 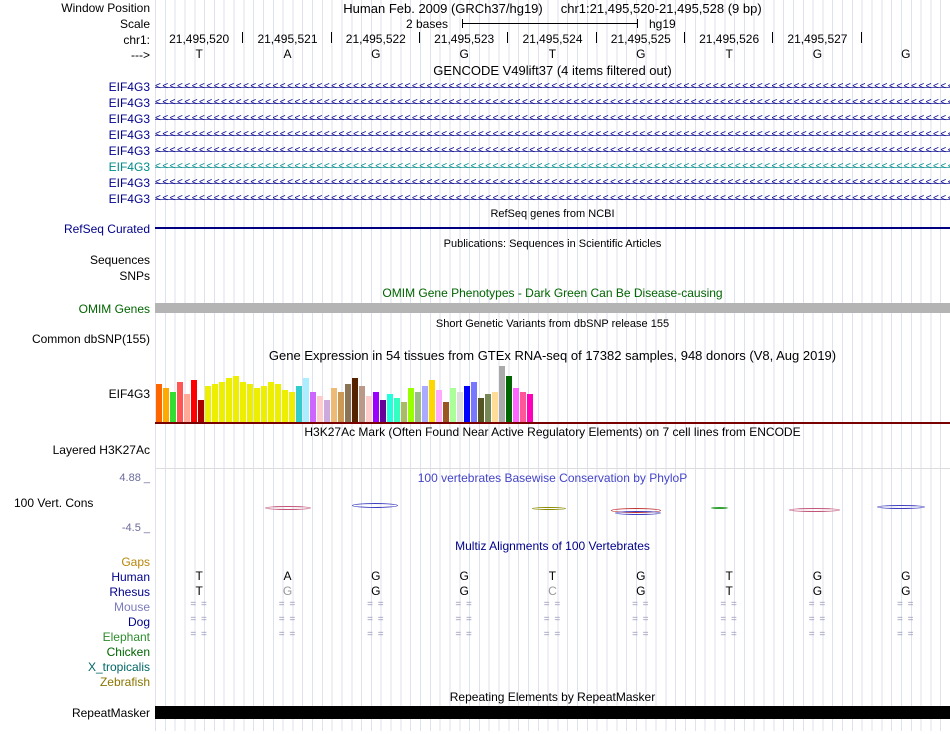 What do you see at coordinates (77, 276) in the screenshot?
I see `snps-label: SNPs` at bounding box center [77, 276].